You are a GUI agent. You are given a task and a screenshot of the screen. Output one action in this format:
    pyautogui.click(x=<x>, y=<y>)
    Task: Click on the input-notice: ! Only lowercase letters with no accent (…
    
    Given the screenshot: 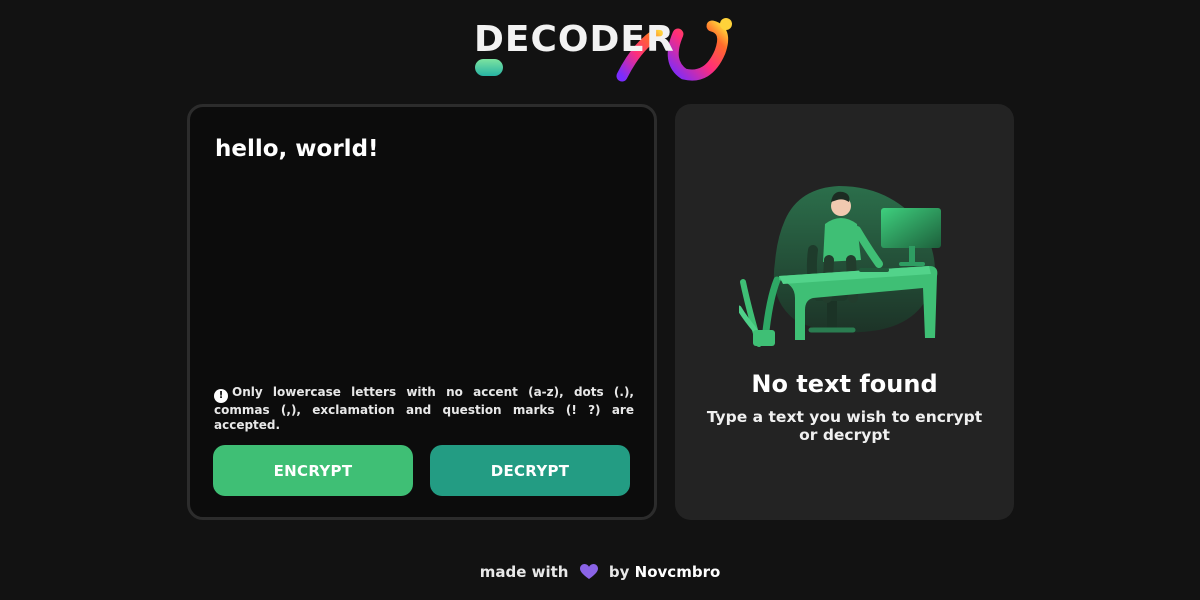 What is the action you would take?
    pyautogui.click(x=424, y=408)
    